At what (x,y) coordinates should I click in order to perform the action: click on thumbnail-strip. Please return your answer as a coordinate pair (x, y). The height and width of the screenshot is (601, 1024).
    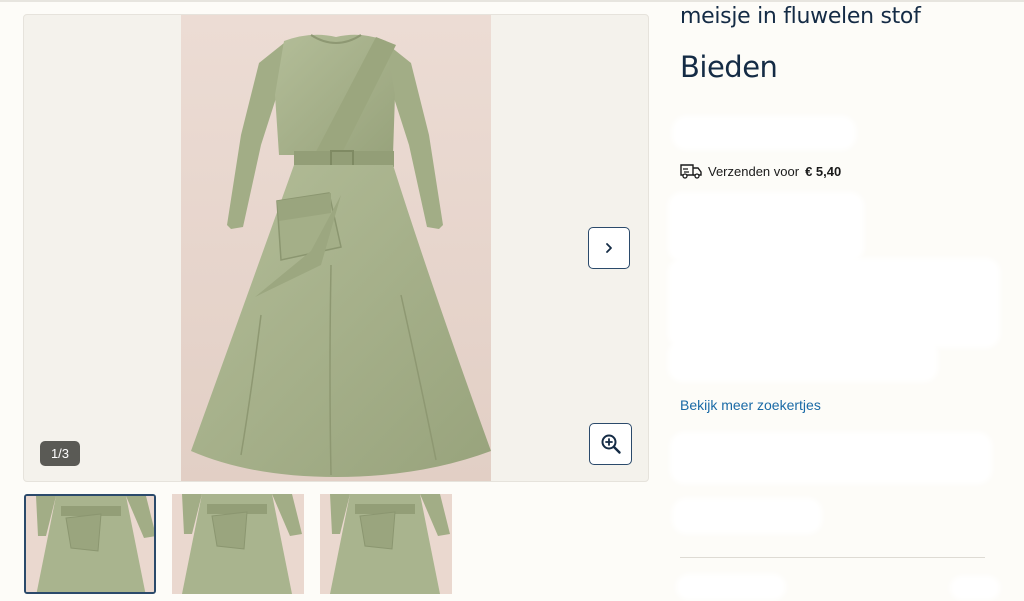
    Looking at the image, I should click on (244, 545).